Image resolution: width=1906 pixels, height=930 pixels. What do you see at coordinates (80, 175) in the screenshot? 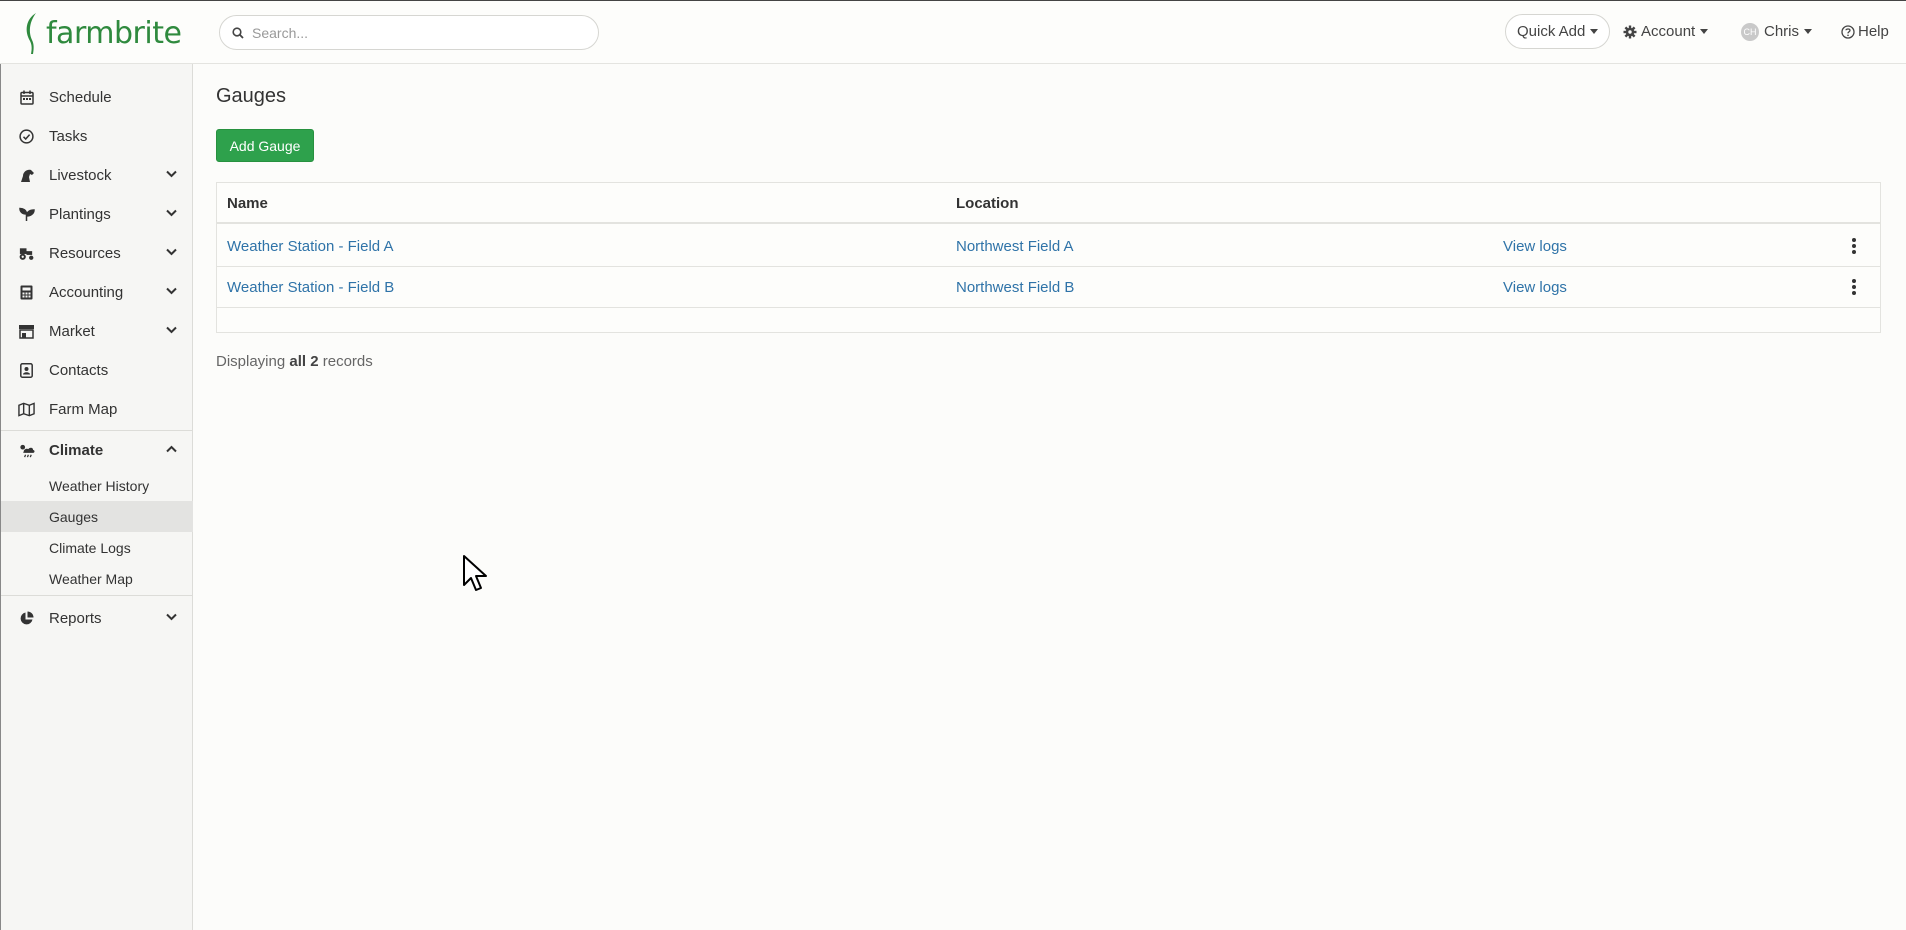
I see `sidebar-item-label: Livestock` at bounding box center [80, 175].